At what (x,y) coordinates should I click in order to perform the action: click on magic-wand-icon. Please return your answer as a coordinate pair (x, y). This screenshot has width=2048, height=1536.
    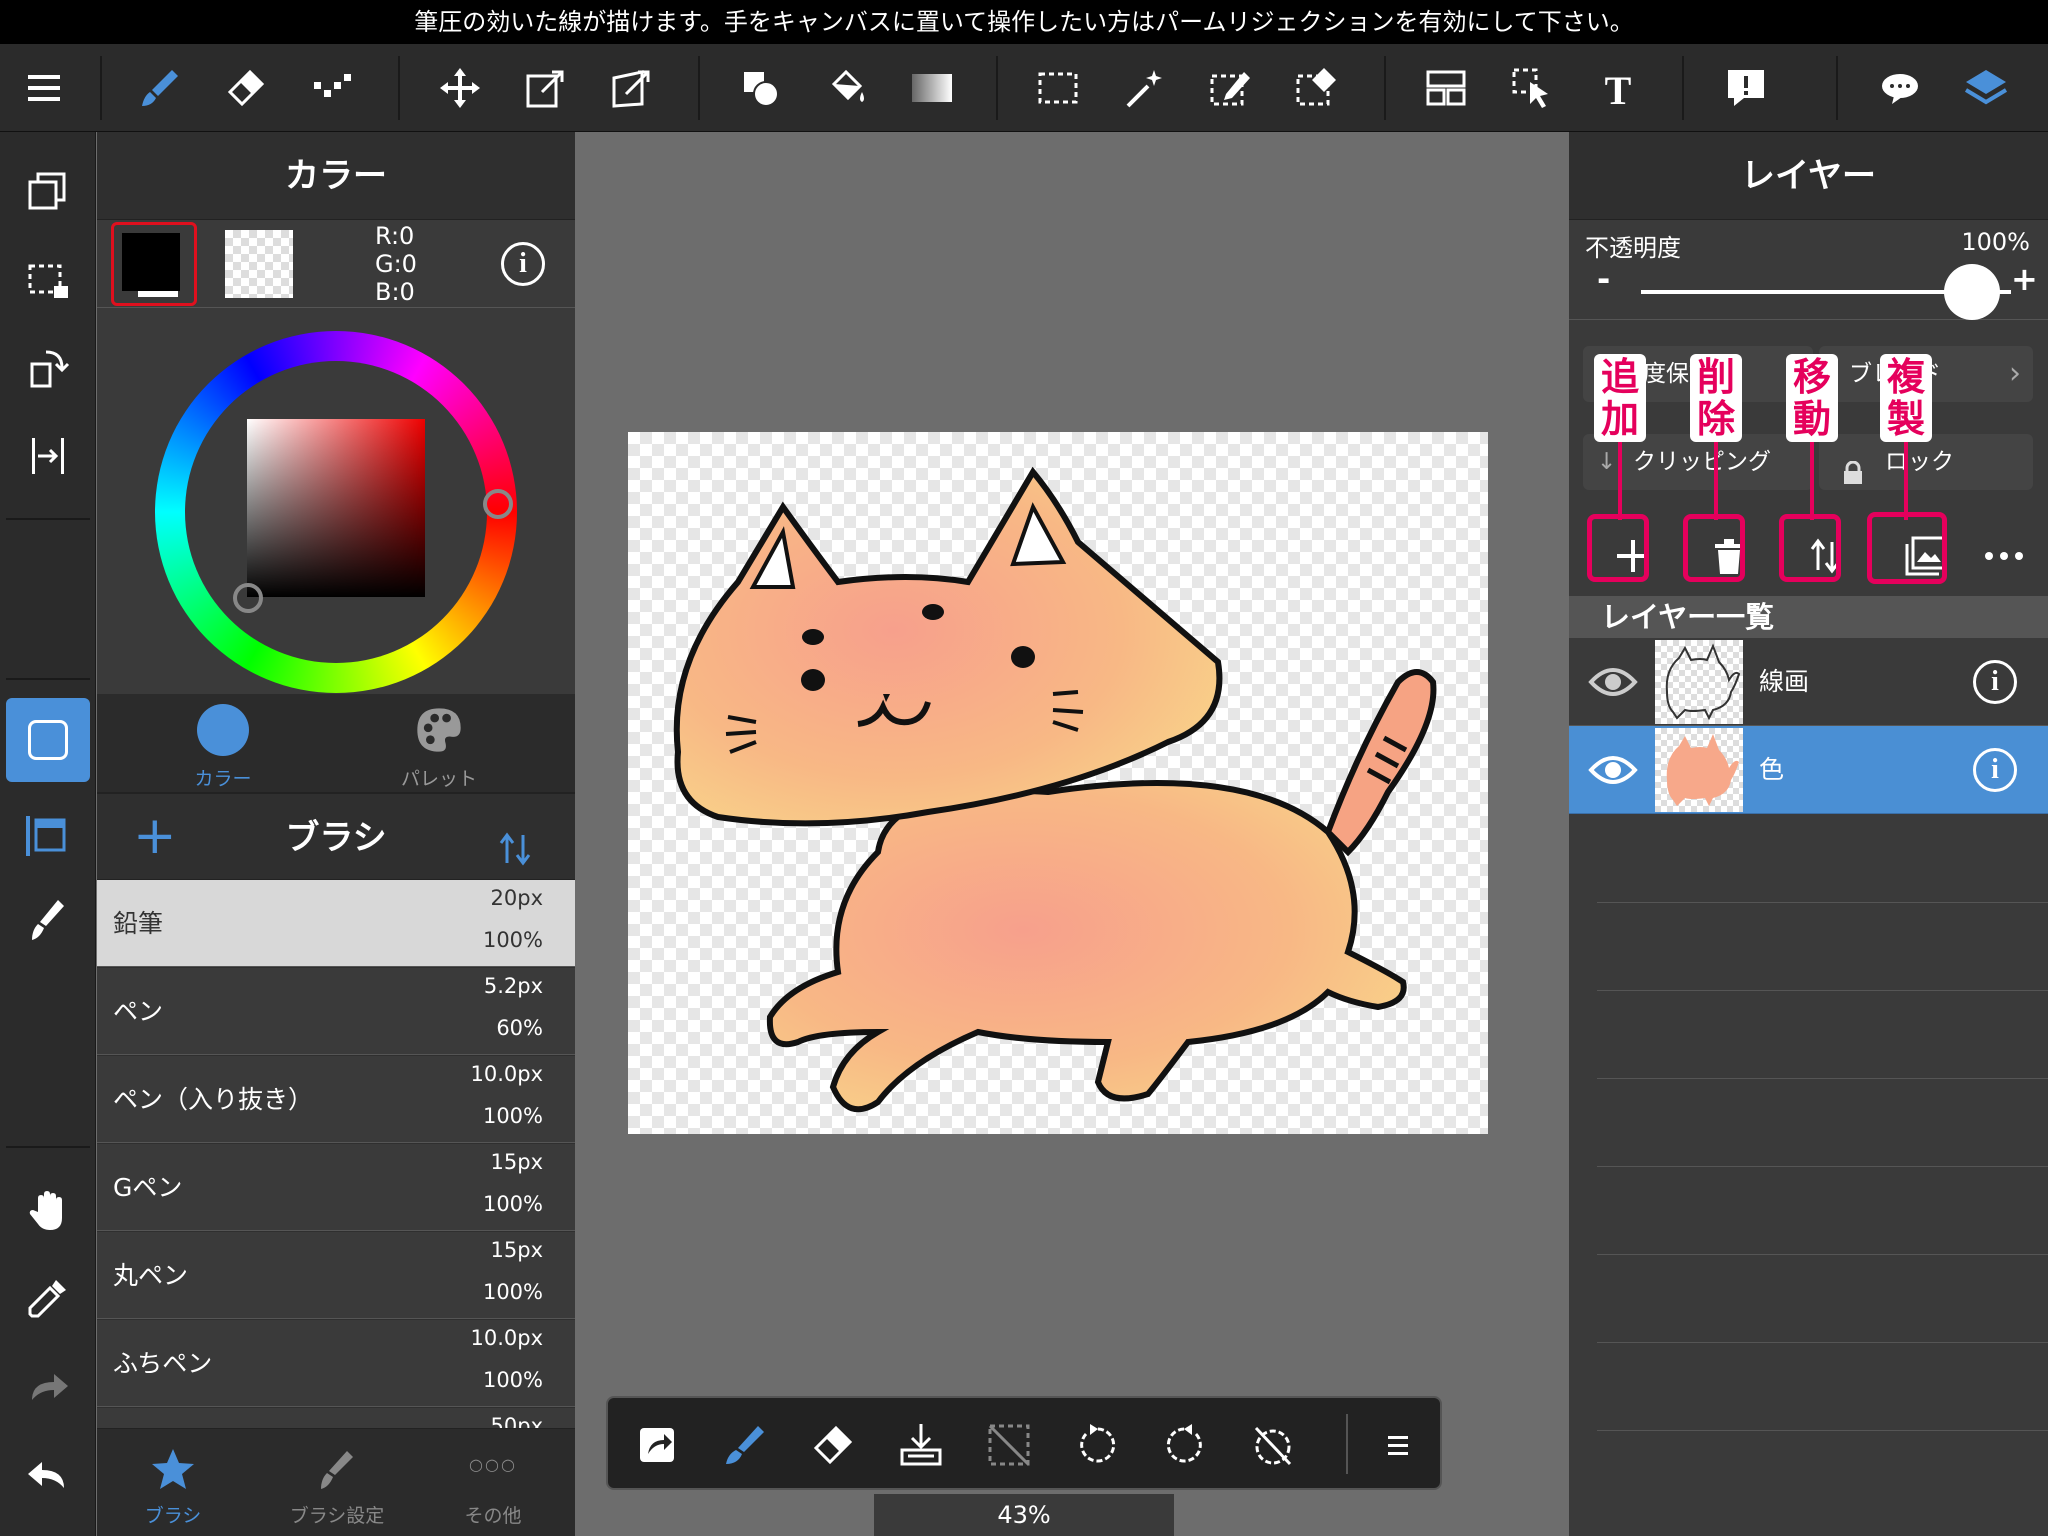
    Looking at the image, I should click on (1144, 88).